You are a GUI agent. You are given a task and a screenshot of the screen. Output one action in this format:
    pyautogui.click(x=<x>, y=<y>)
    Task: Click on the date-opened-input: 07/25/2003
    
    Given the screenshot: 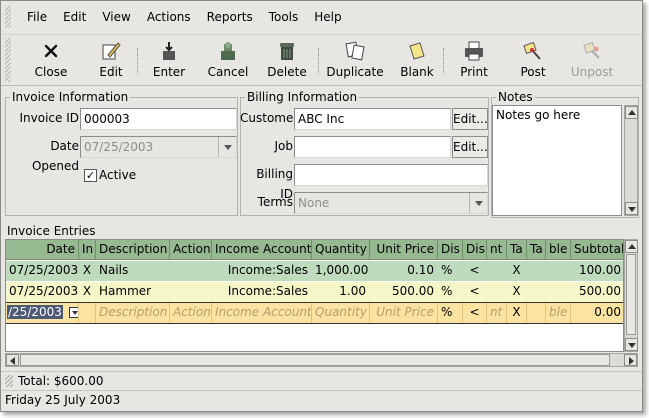 What is the action you would take?
    pyautogui.click(x=158, y=147)
    